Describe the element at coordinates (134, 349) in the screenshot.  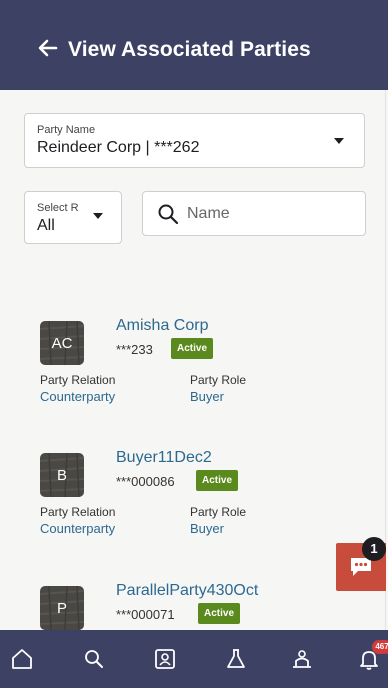
I see `party-id: ***233` at that location.